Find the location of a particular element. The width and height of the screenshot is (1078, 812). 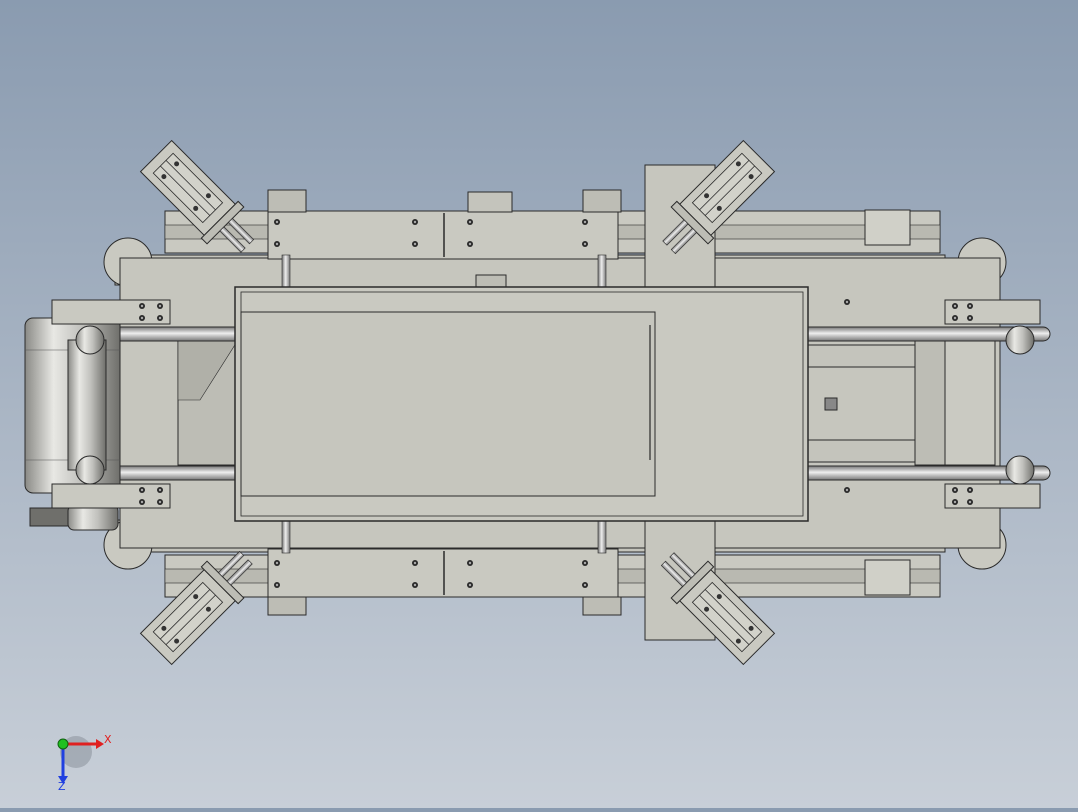

x-axis-label: X is located at coordinates (108, 739).